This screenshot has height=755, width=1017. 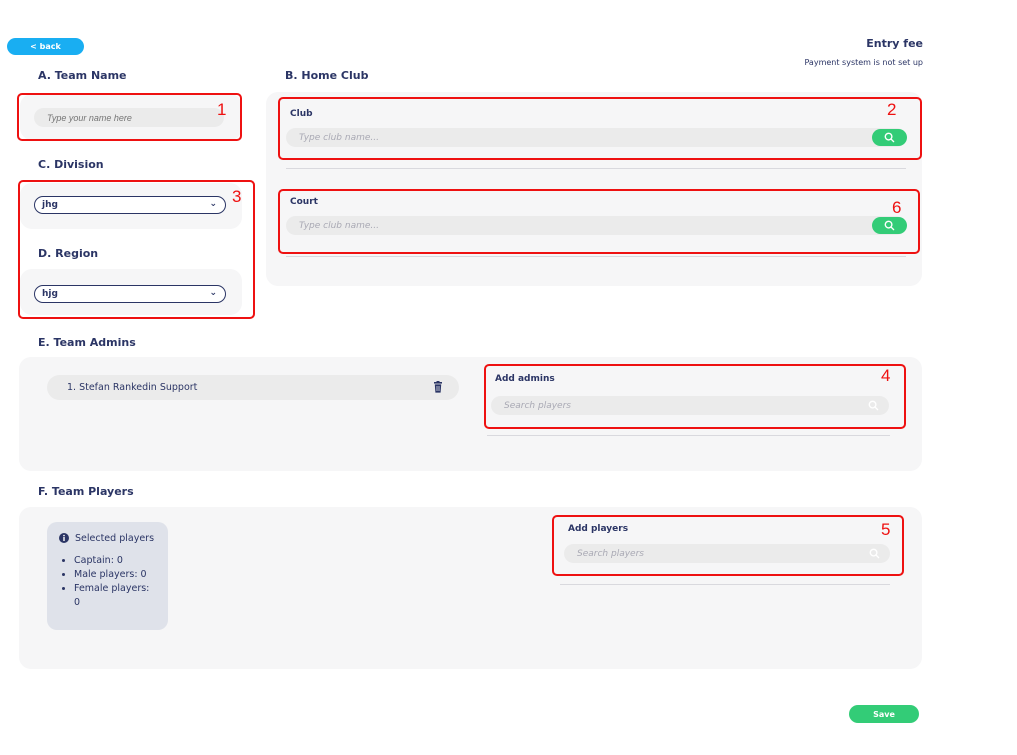 I want to click on annotation-number-3: 3, so click(x=237, y=196).